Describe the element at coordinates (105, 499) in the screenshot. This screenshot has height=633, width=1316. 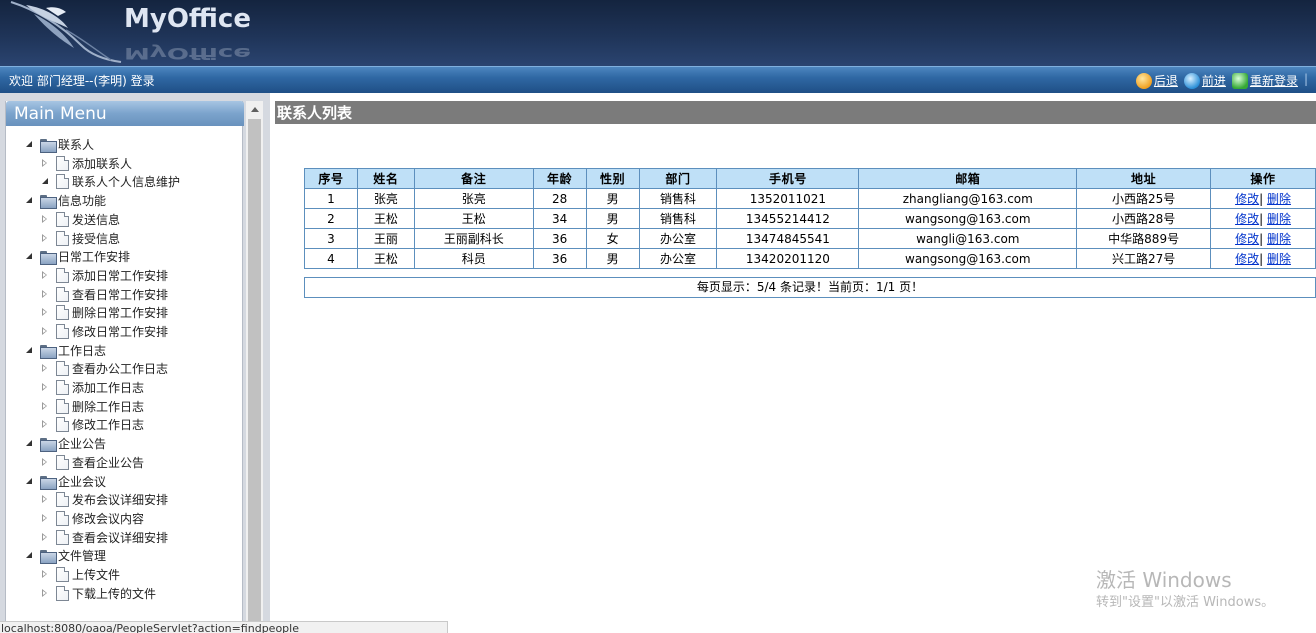
I see `menu-item: 发布会议详细安排` at that location.